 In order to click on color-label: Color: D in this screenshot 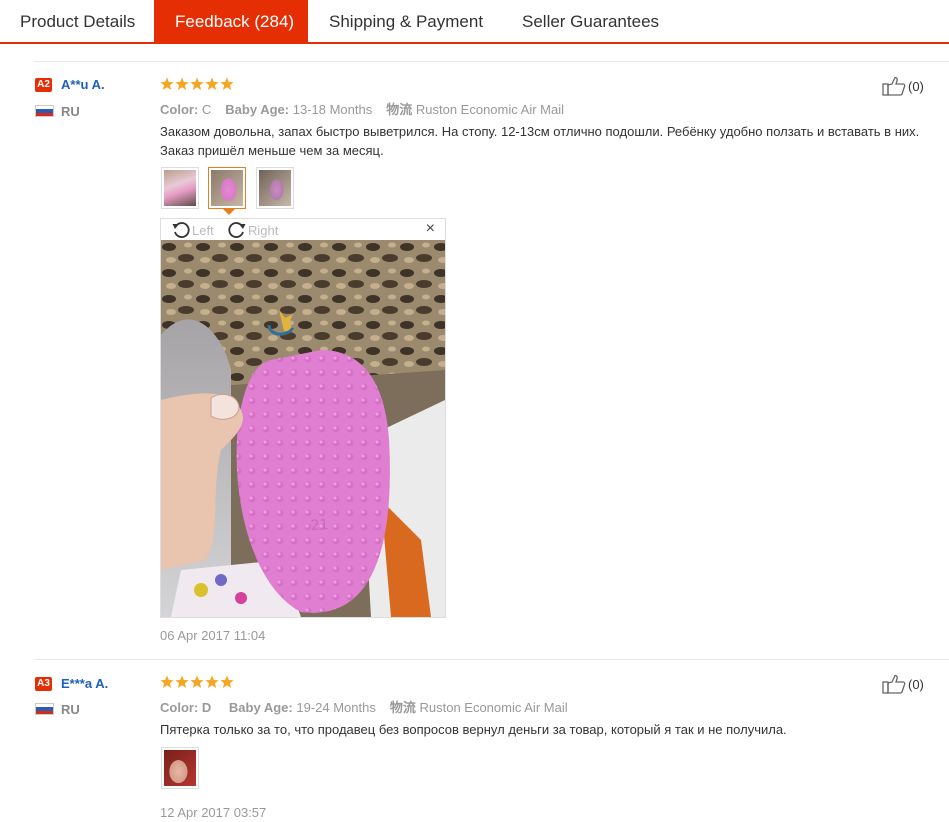, I will do `click(186, 707)`.